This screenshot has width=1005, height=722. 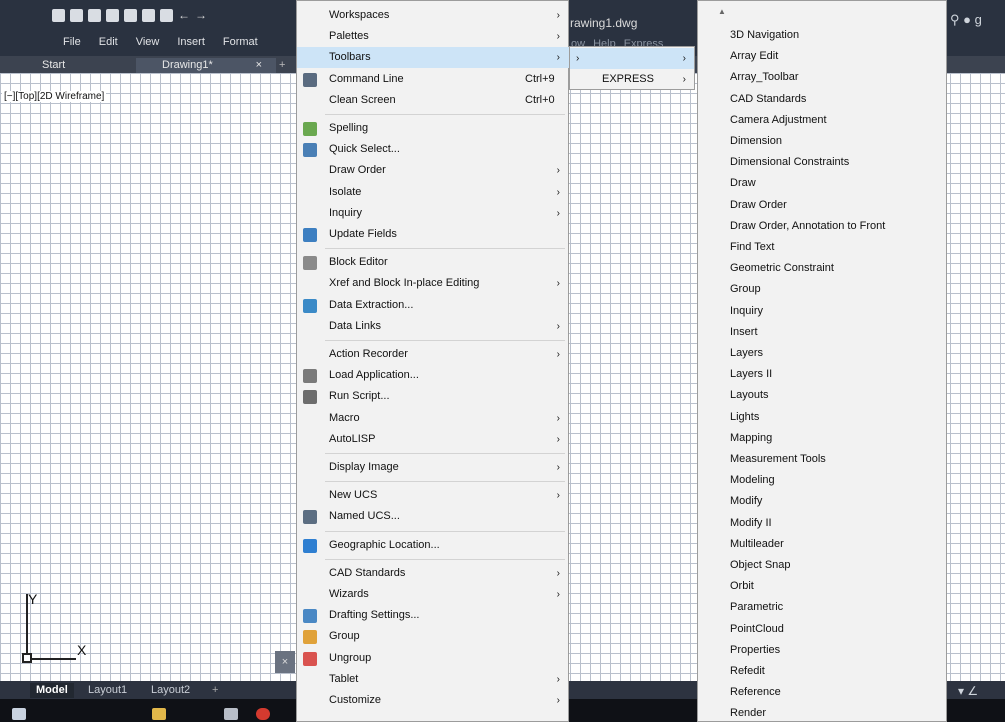 I want to click on menu-item-new-ucs: New UCS ›, so click(x=433, y=495).